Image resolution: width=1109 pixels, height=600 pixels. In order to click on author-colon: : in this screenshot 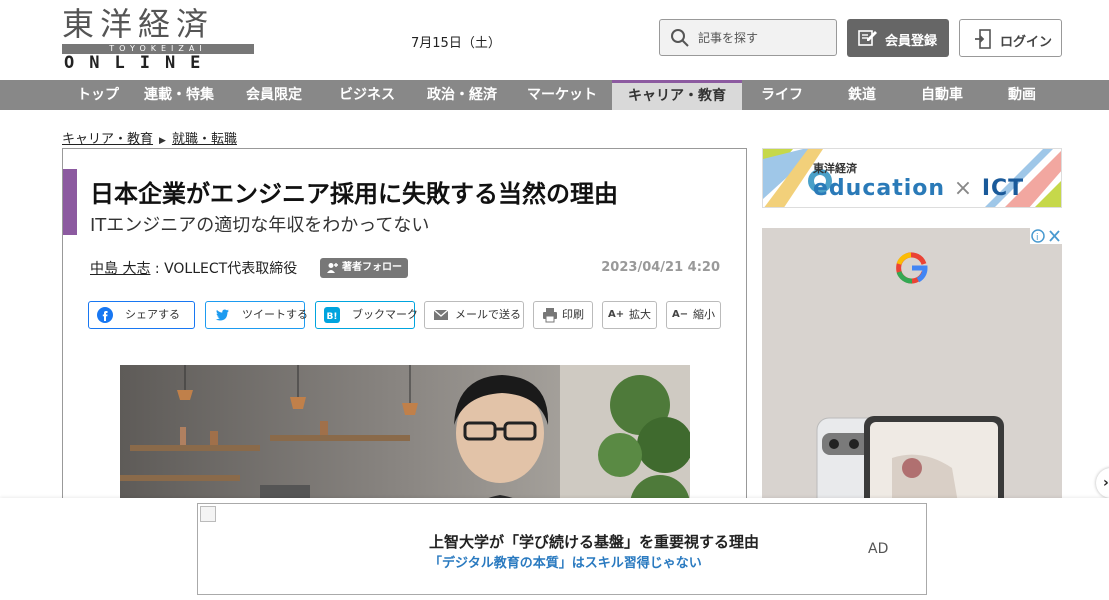, I will do `click(159, 269)`.